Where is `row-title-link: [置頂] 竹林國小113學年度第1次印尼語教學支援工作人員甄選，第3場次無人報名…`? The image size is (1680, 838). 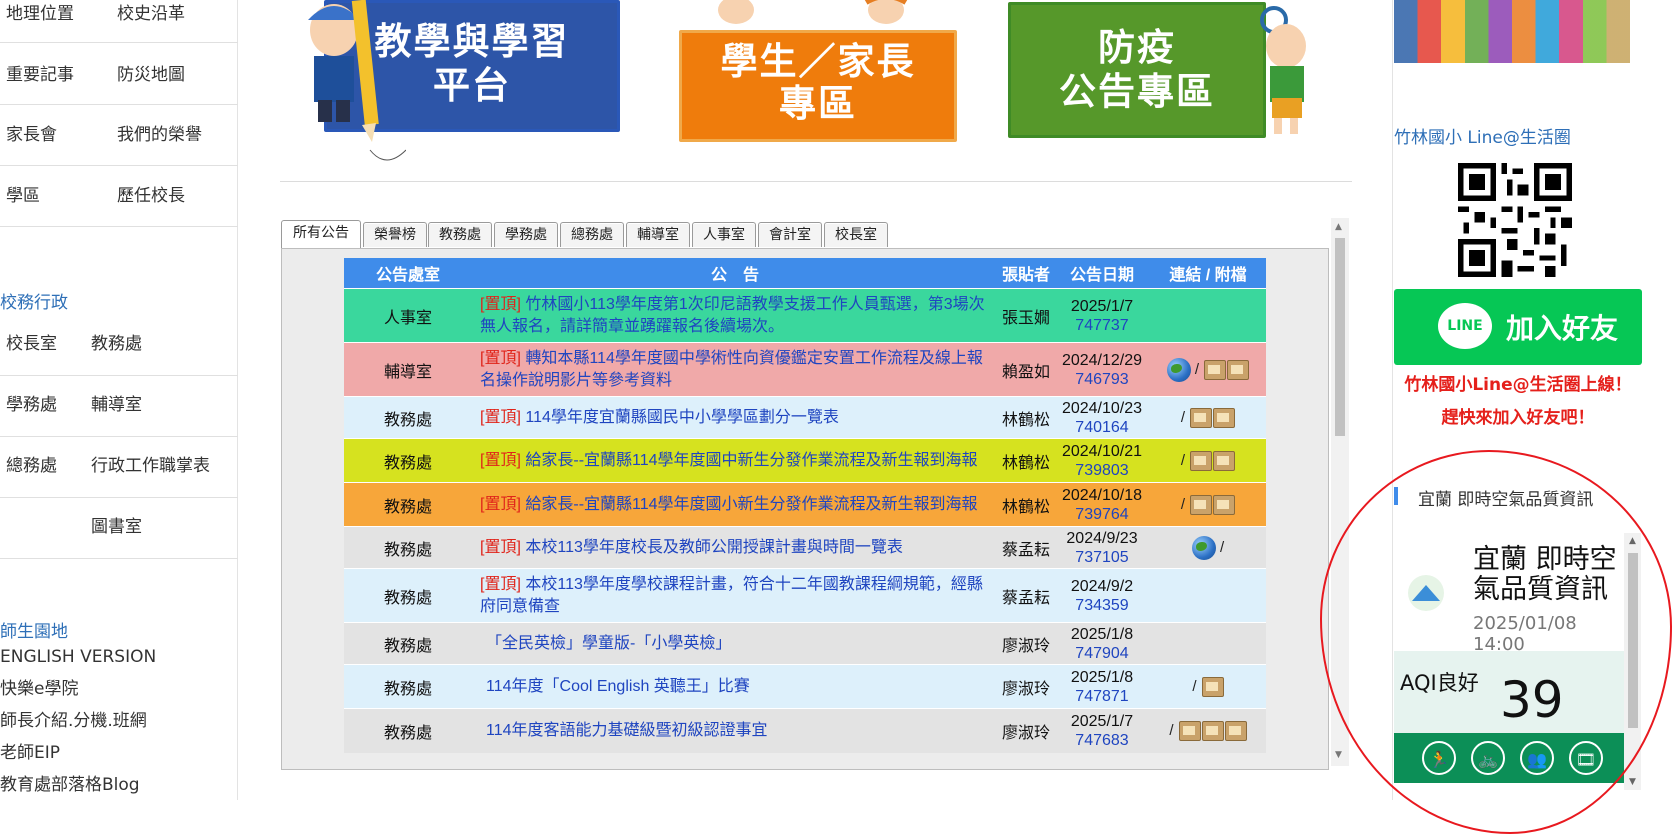
row-title-link: [置頂] 竹林國小113學年度第1次印尼語教學支援工作人員甄選，第3場次無人報名… is located at coordinates (735, 315).